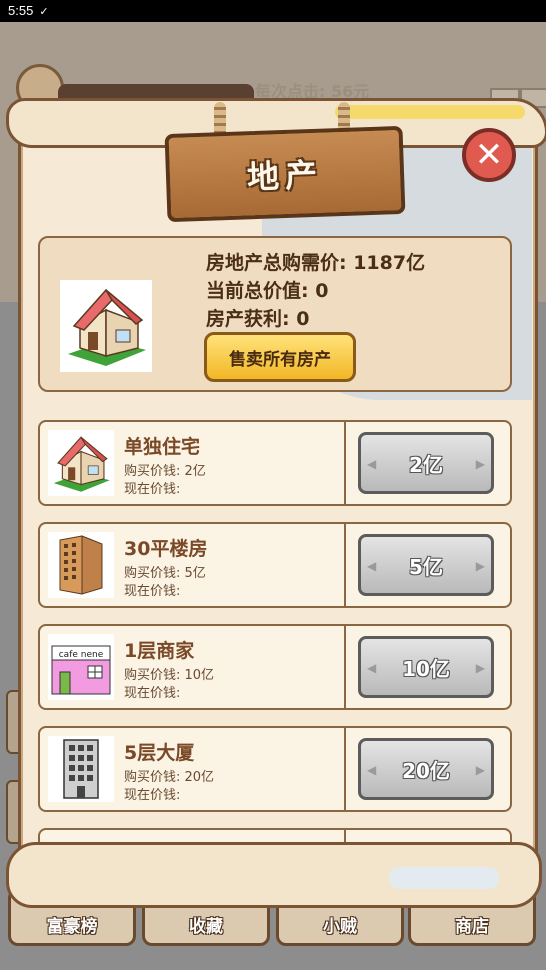 The width and height of the screenshot is (546, 970). Describe the element at coordinates (159, 651) in the screenshot. I see `property-name: 1层商家` at that location.